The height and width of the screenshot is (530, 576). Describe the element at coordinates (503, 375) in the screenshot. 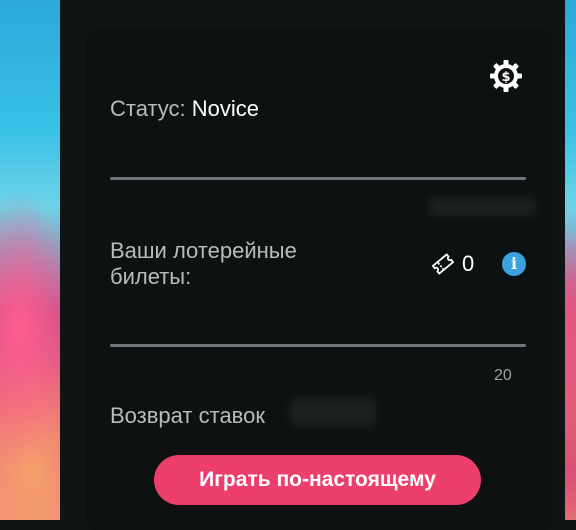

I see `progress-max-label: 20` at that location.